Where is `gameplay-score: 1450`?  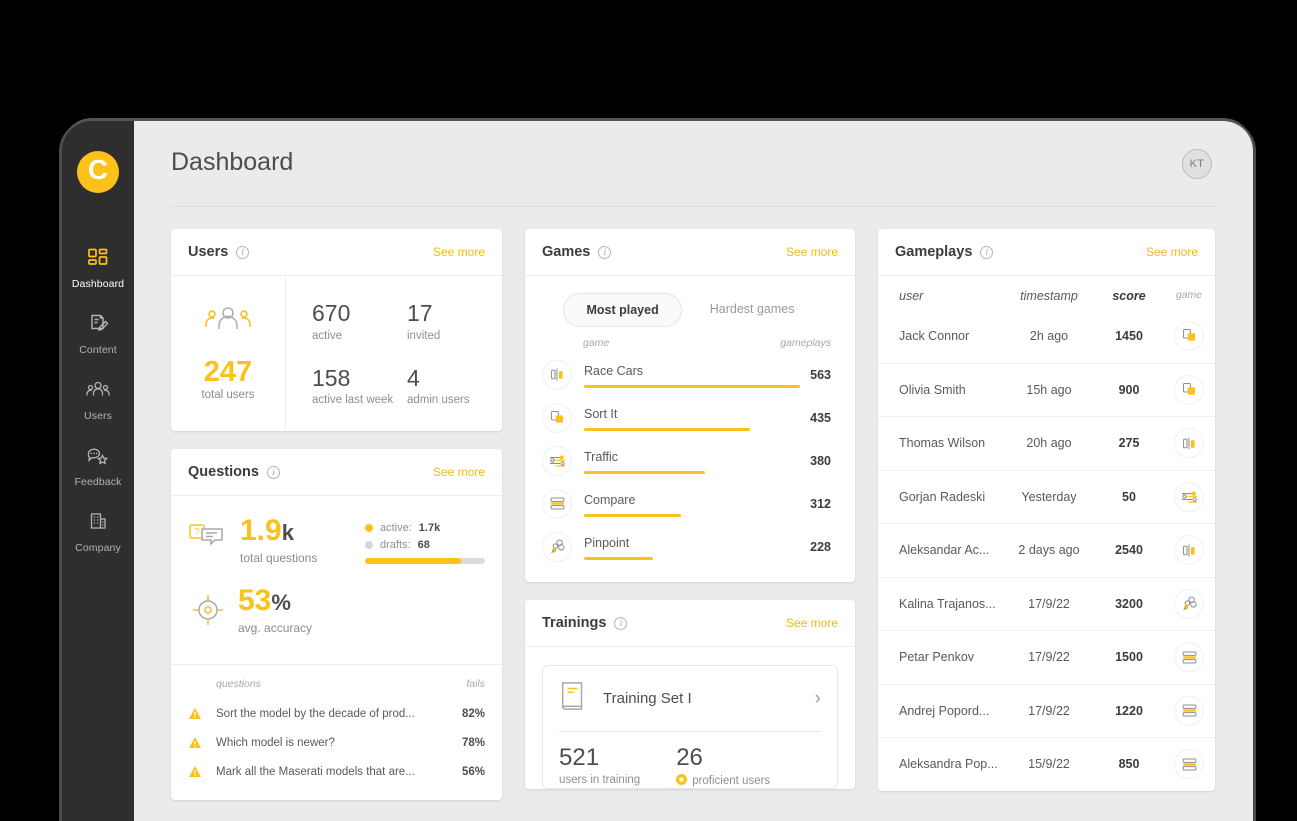
gameplay-score: 1450 is located at coordinates (1129, 335).